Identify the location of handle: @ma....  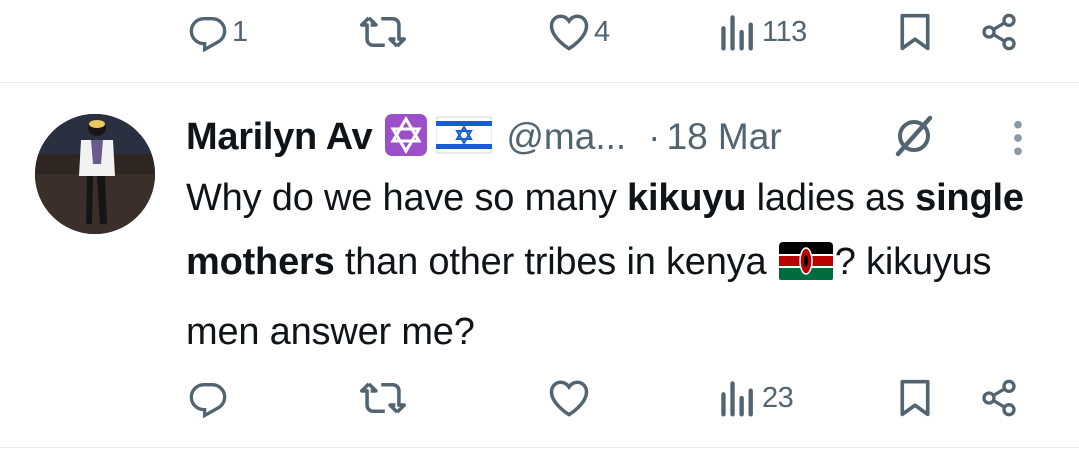
(566, 137).